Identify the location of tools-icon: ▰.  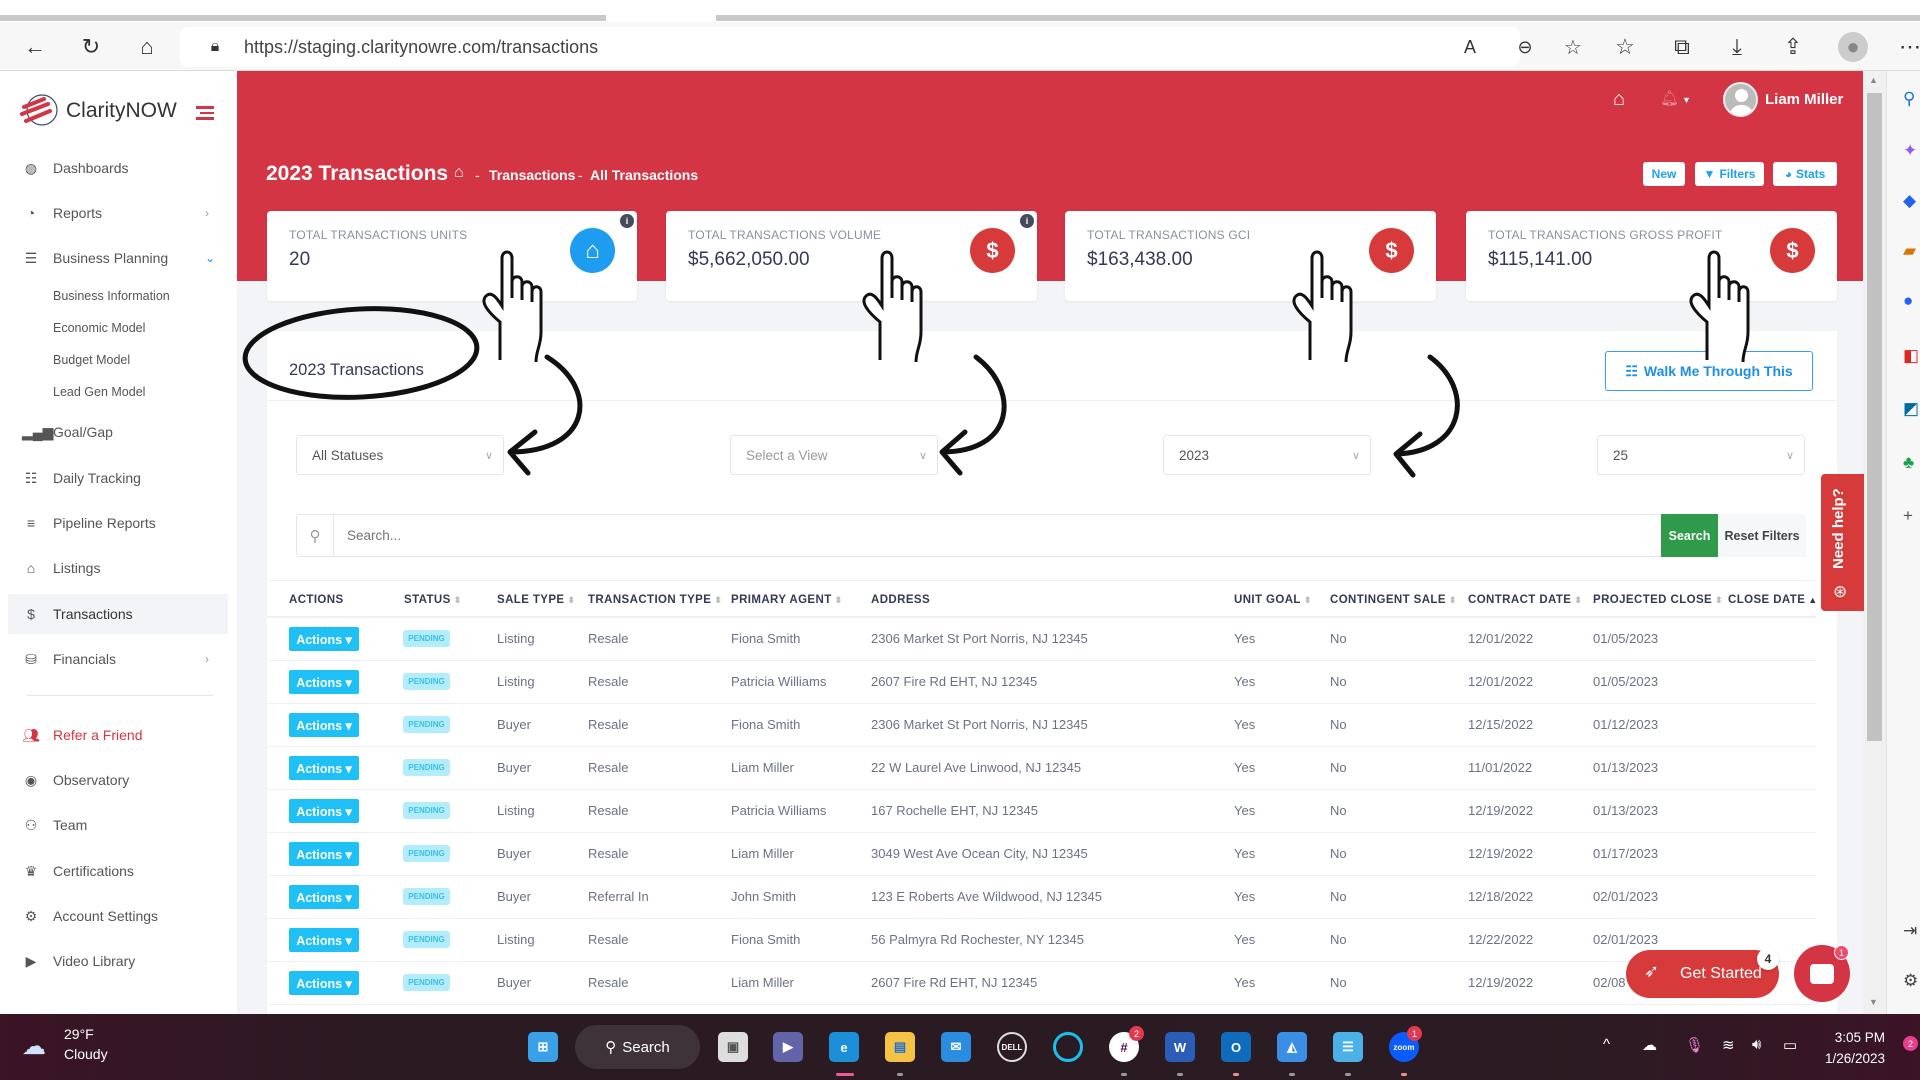
(1909, 251).